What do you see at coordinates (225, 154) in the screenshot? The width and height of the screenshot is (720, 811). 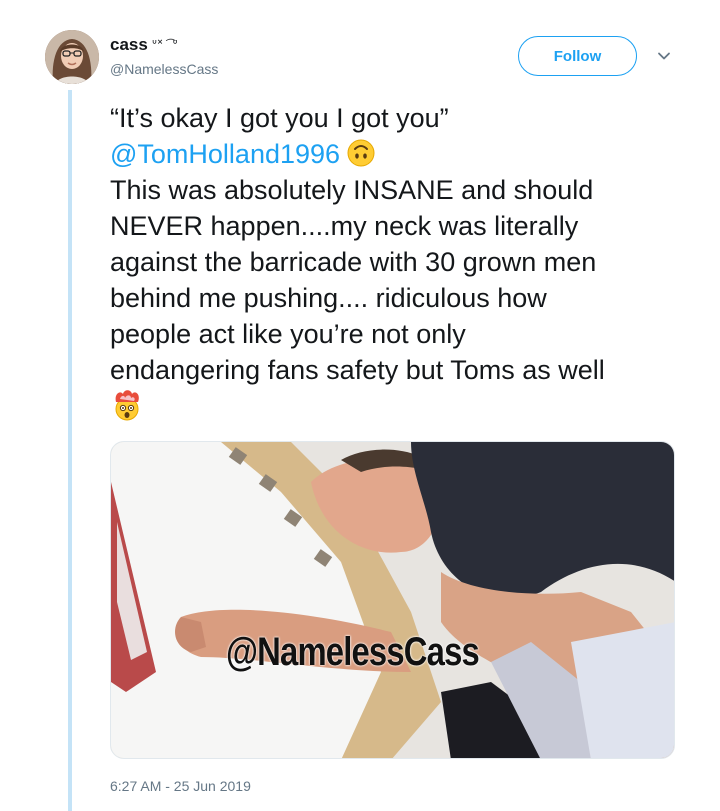 I see `mention-link: @TomHolland1996` at bounding box center [225, 154].